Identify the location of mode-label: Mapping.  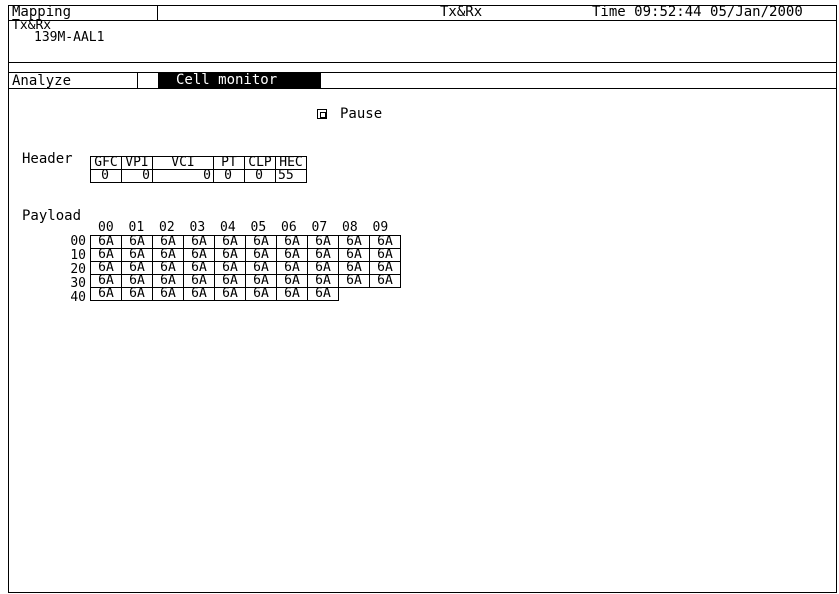
(41, 12).